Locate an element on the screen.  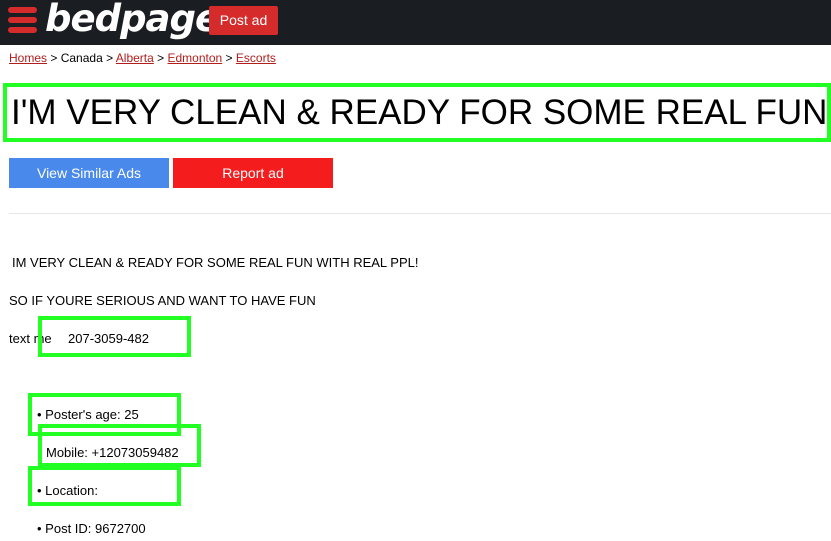
site-logo: bedpage is located at coordinates (132, 20).